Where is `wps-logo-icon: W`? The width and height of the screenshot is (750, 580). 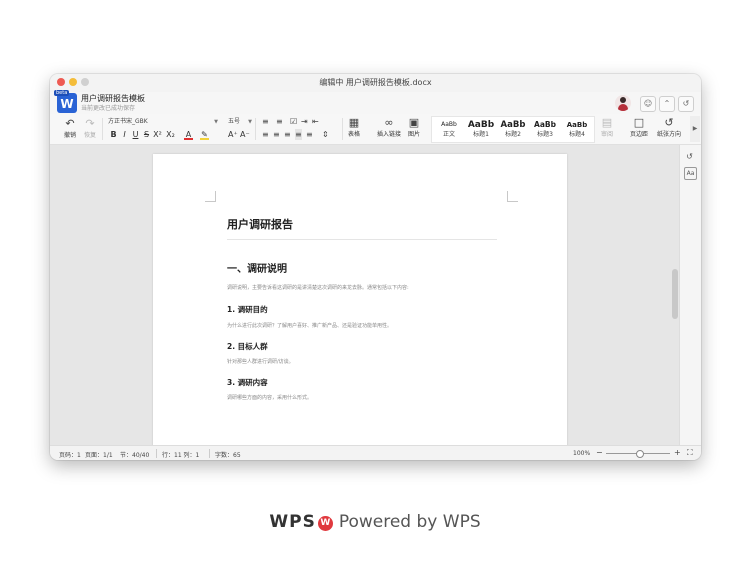
wps-logo-icon: W is located at coordinates (325, 523).